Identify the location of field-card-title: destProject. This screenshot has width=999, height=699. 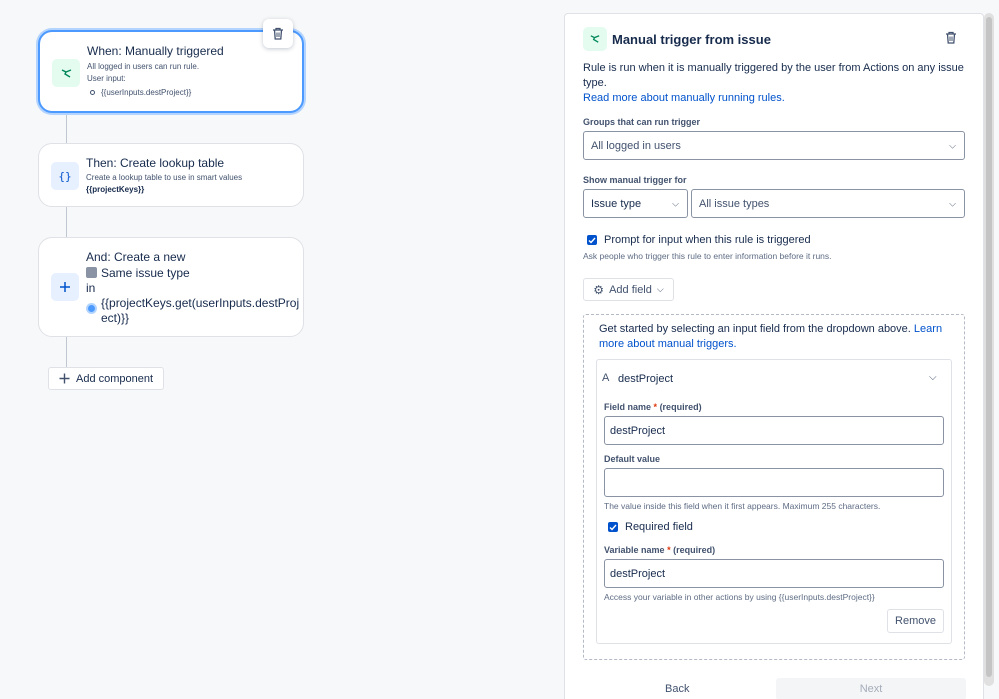
(646, 379).